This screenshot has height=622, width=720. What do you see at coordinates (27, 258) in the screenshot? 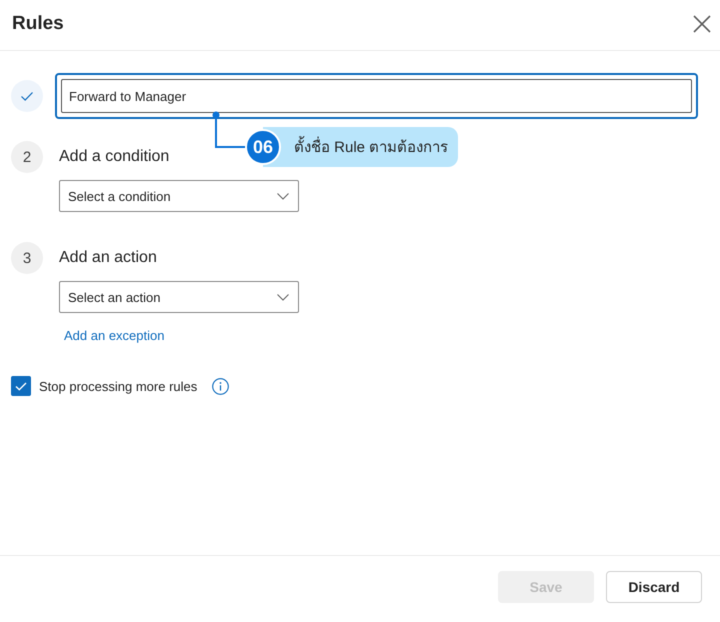
I see `step-number: 3` at bounding box center [27, 258].